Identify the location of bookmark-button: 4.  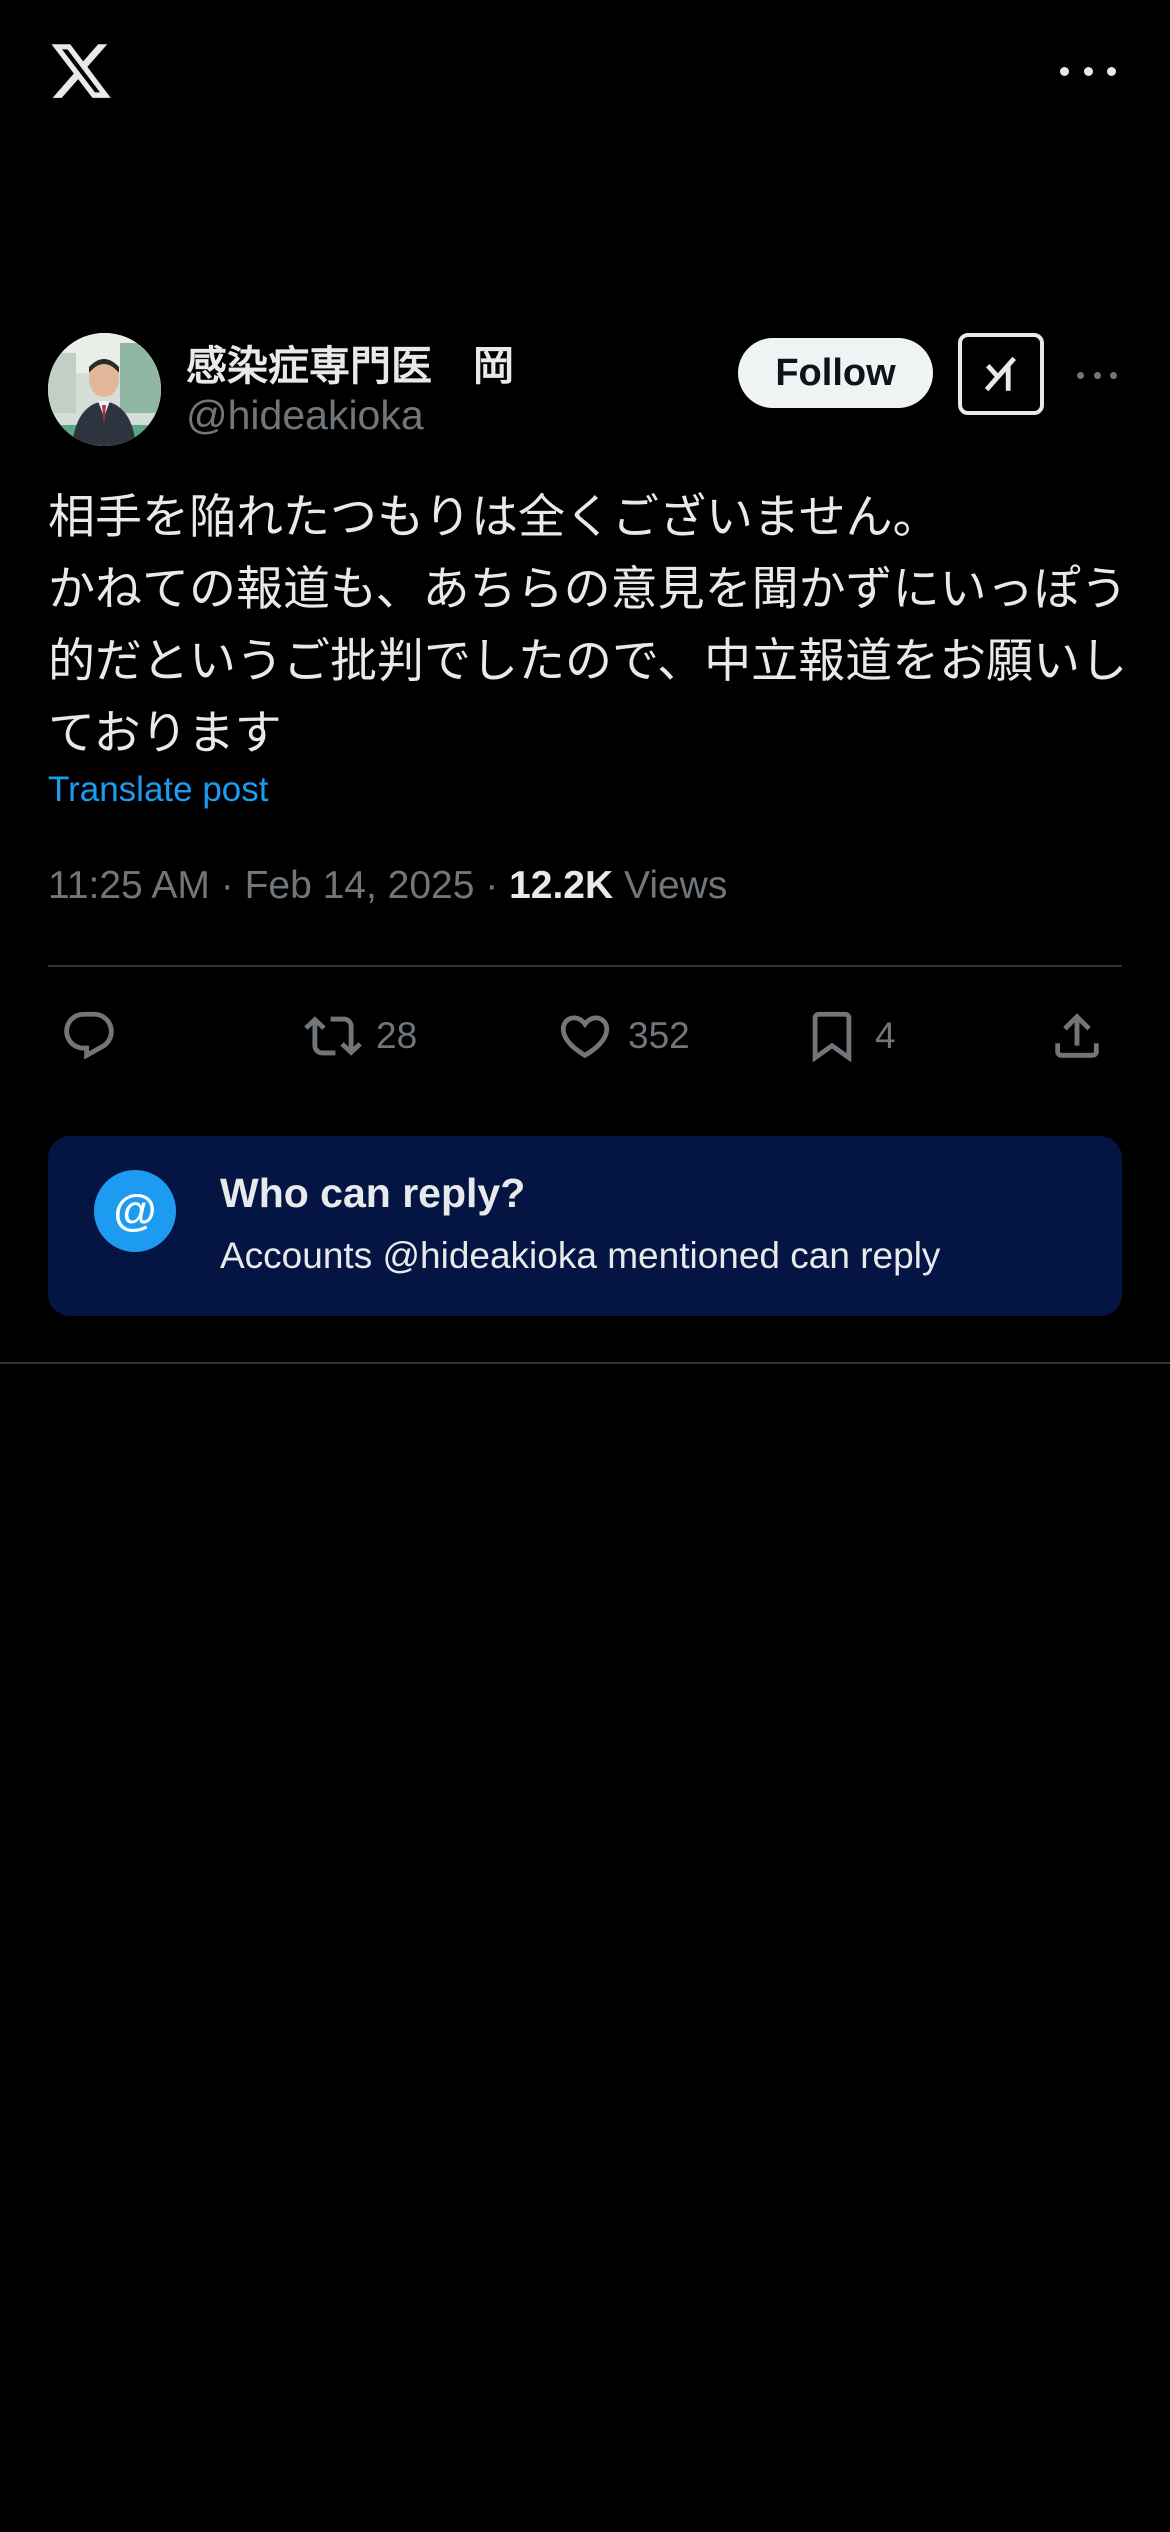
(849, 1036).